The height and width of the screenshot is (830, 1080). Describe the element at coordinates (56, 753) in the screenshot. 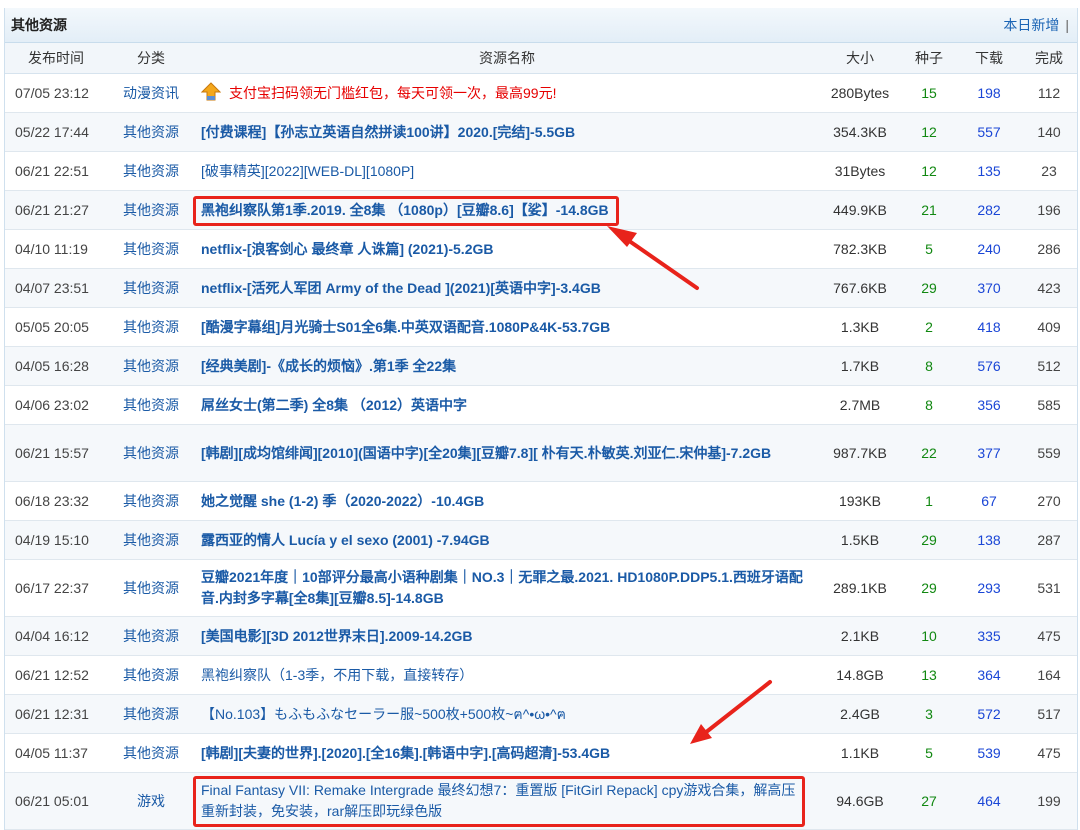

I see `publish-time: 04/05 11:37` at that location.